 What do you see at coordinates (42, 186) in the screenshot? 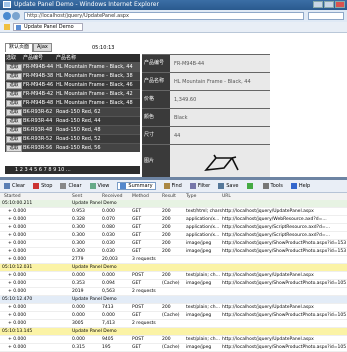
I see `toolbar-button-stop: Stop` at bounding box center [42, 186].